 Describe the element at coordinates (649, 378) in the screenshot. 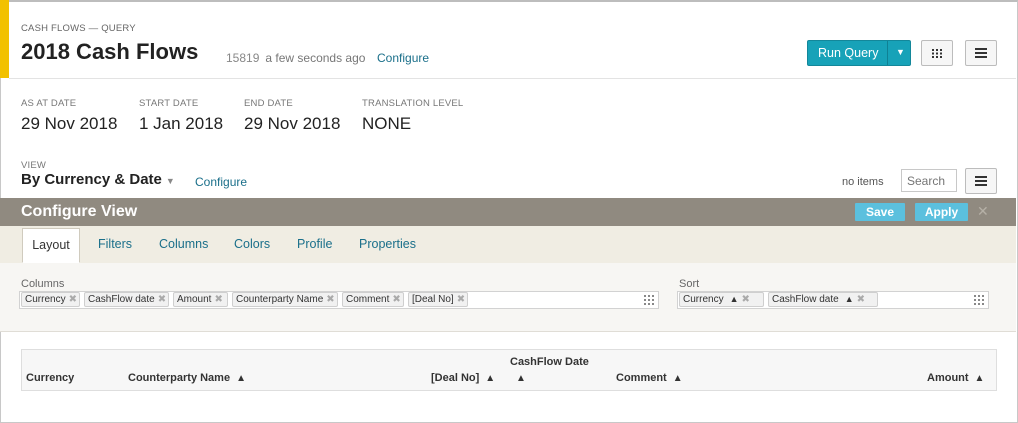

I see `column-header-comment: Comment ▲` at that location.